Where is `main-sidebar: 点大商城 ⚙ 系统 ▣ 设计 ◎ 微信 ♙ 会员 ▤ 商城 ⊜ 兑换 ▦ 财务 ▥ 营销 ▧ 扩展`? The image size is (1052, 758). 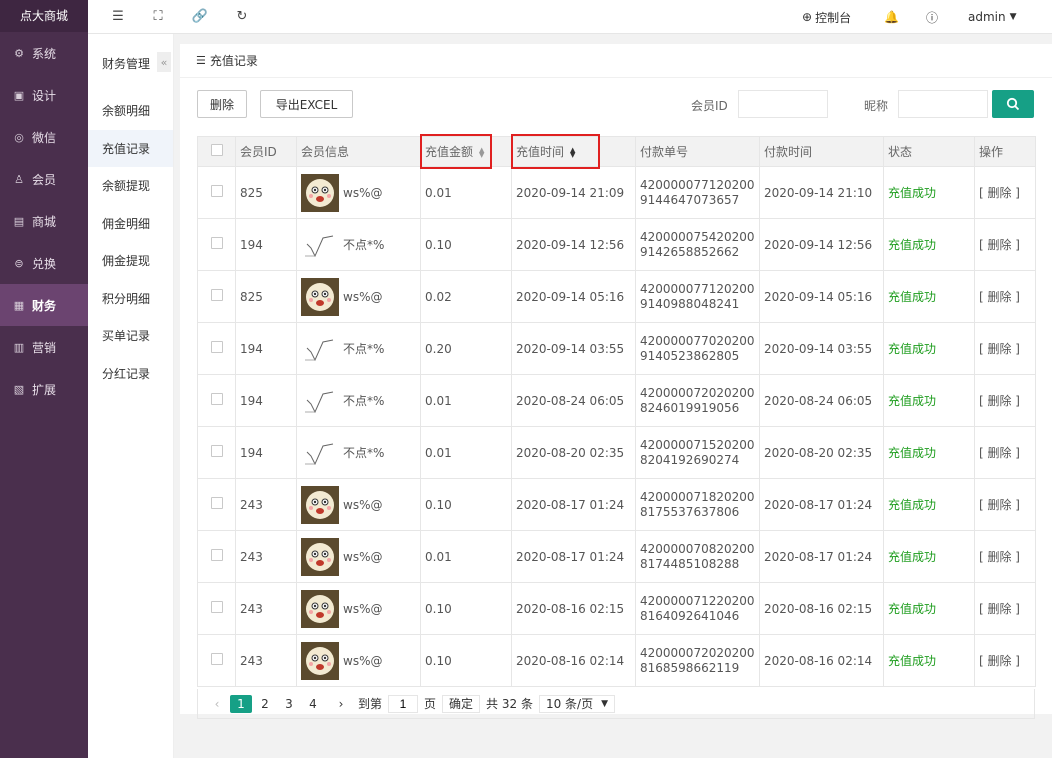
main-sidebar: 点大商城 ⚙ 系统 ▣ 设计 ◎ 微信 ♙ 会员 ▤ 商城 ⊜ 兑换 ▦ 财务 ▥ 营销 ▧ 扩展 is located at coordinates (44, 379).